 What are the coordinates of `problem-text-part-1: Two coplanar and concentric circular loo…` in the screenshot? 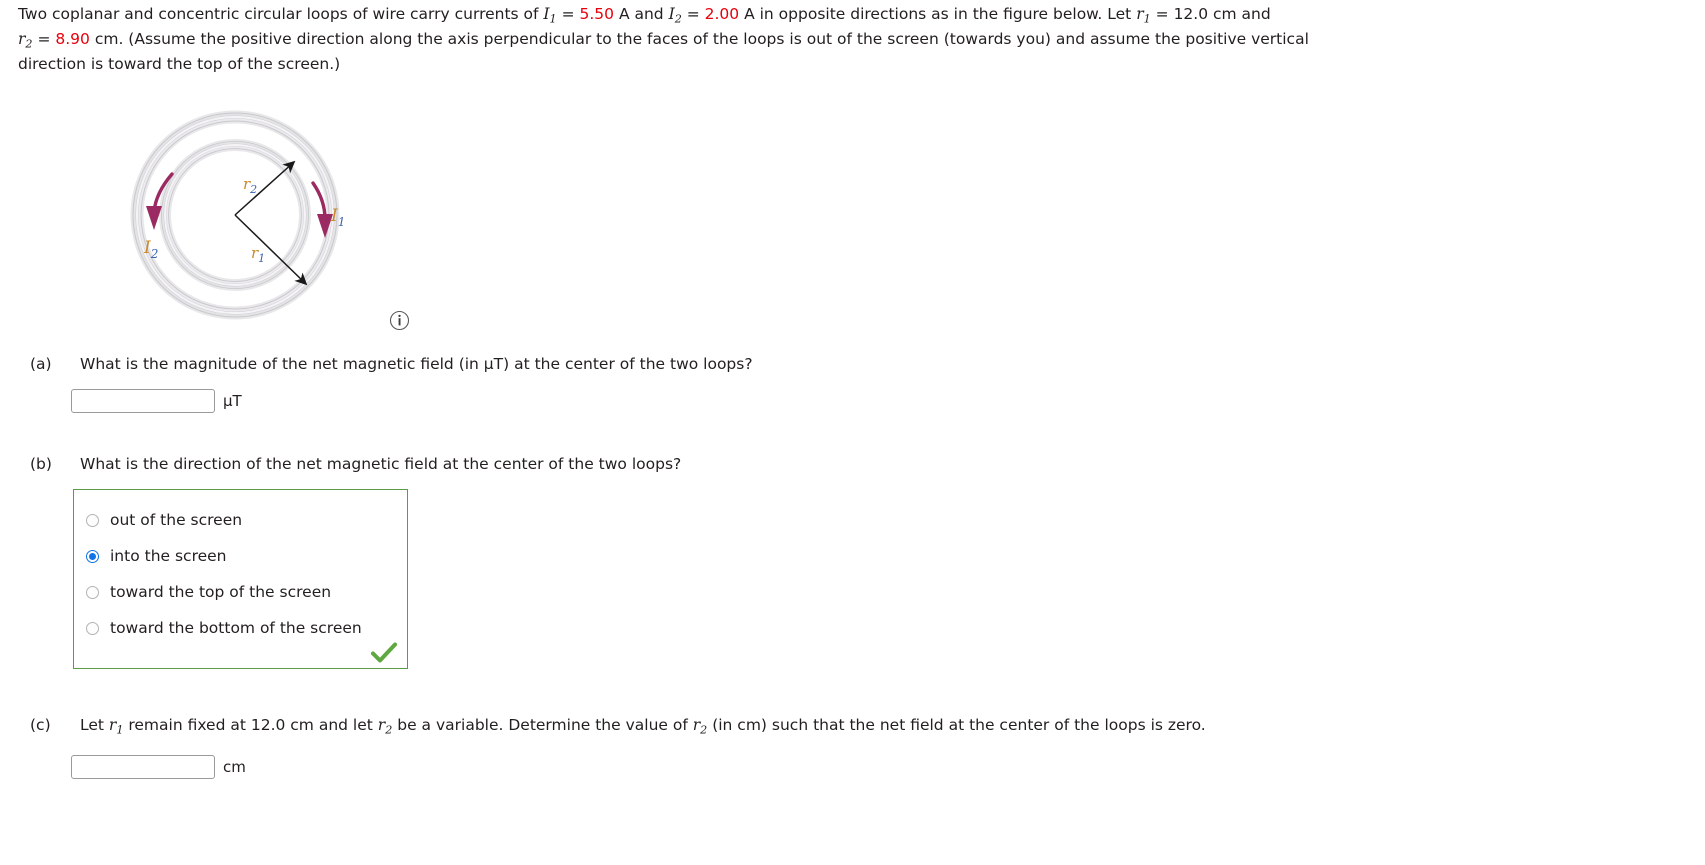 It's located at (281, 14).